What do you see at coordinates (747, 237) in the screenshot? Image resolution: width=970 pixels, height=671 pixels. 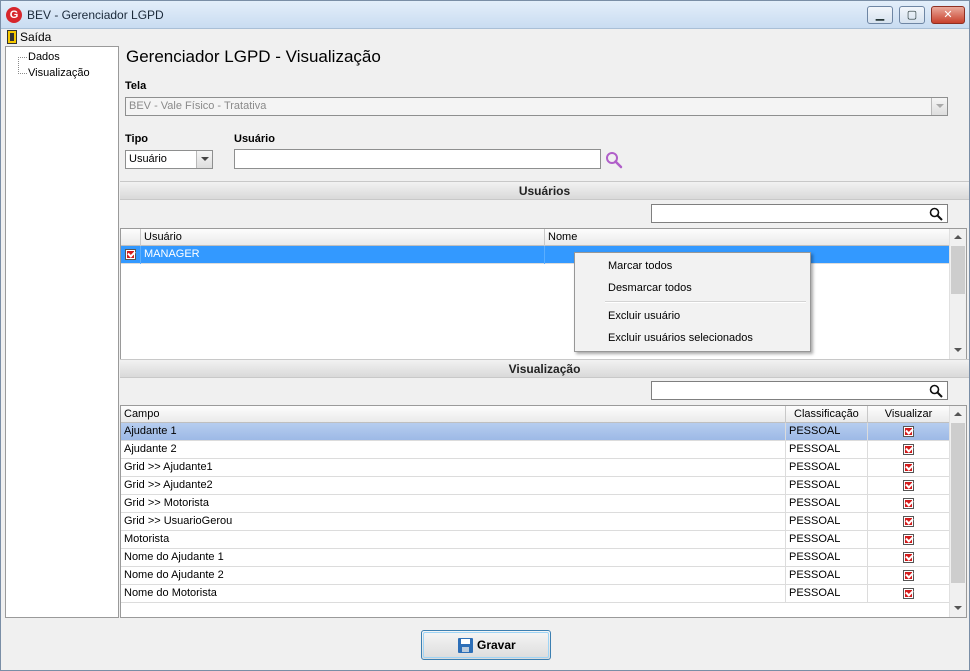 I see `column-header-nome: Nome` at bounding box center [747, 237].